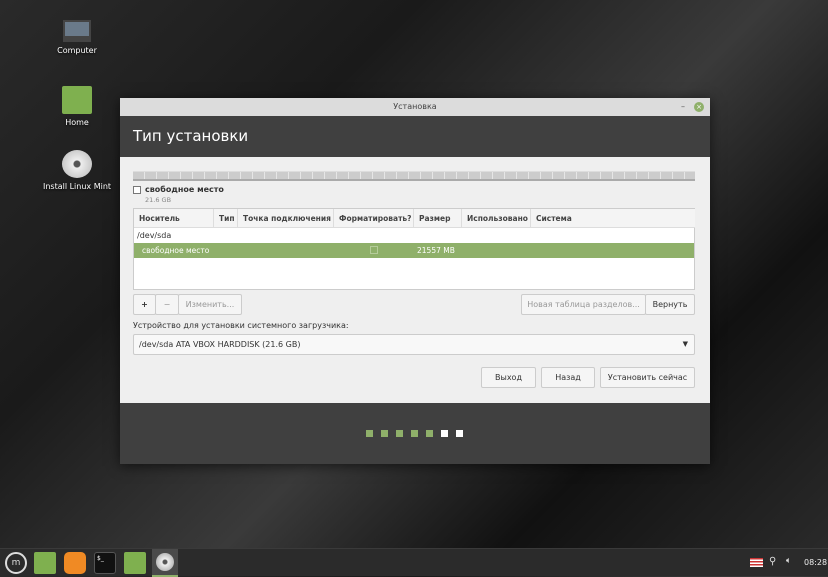 The width and height of the screenshot is (828, 577). What do you see at coordinates (415, 136) in the screenshot?
I see `page-title: Тип установки` at bounding box center [415, 136].